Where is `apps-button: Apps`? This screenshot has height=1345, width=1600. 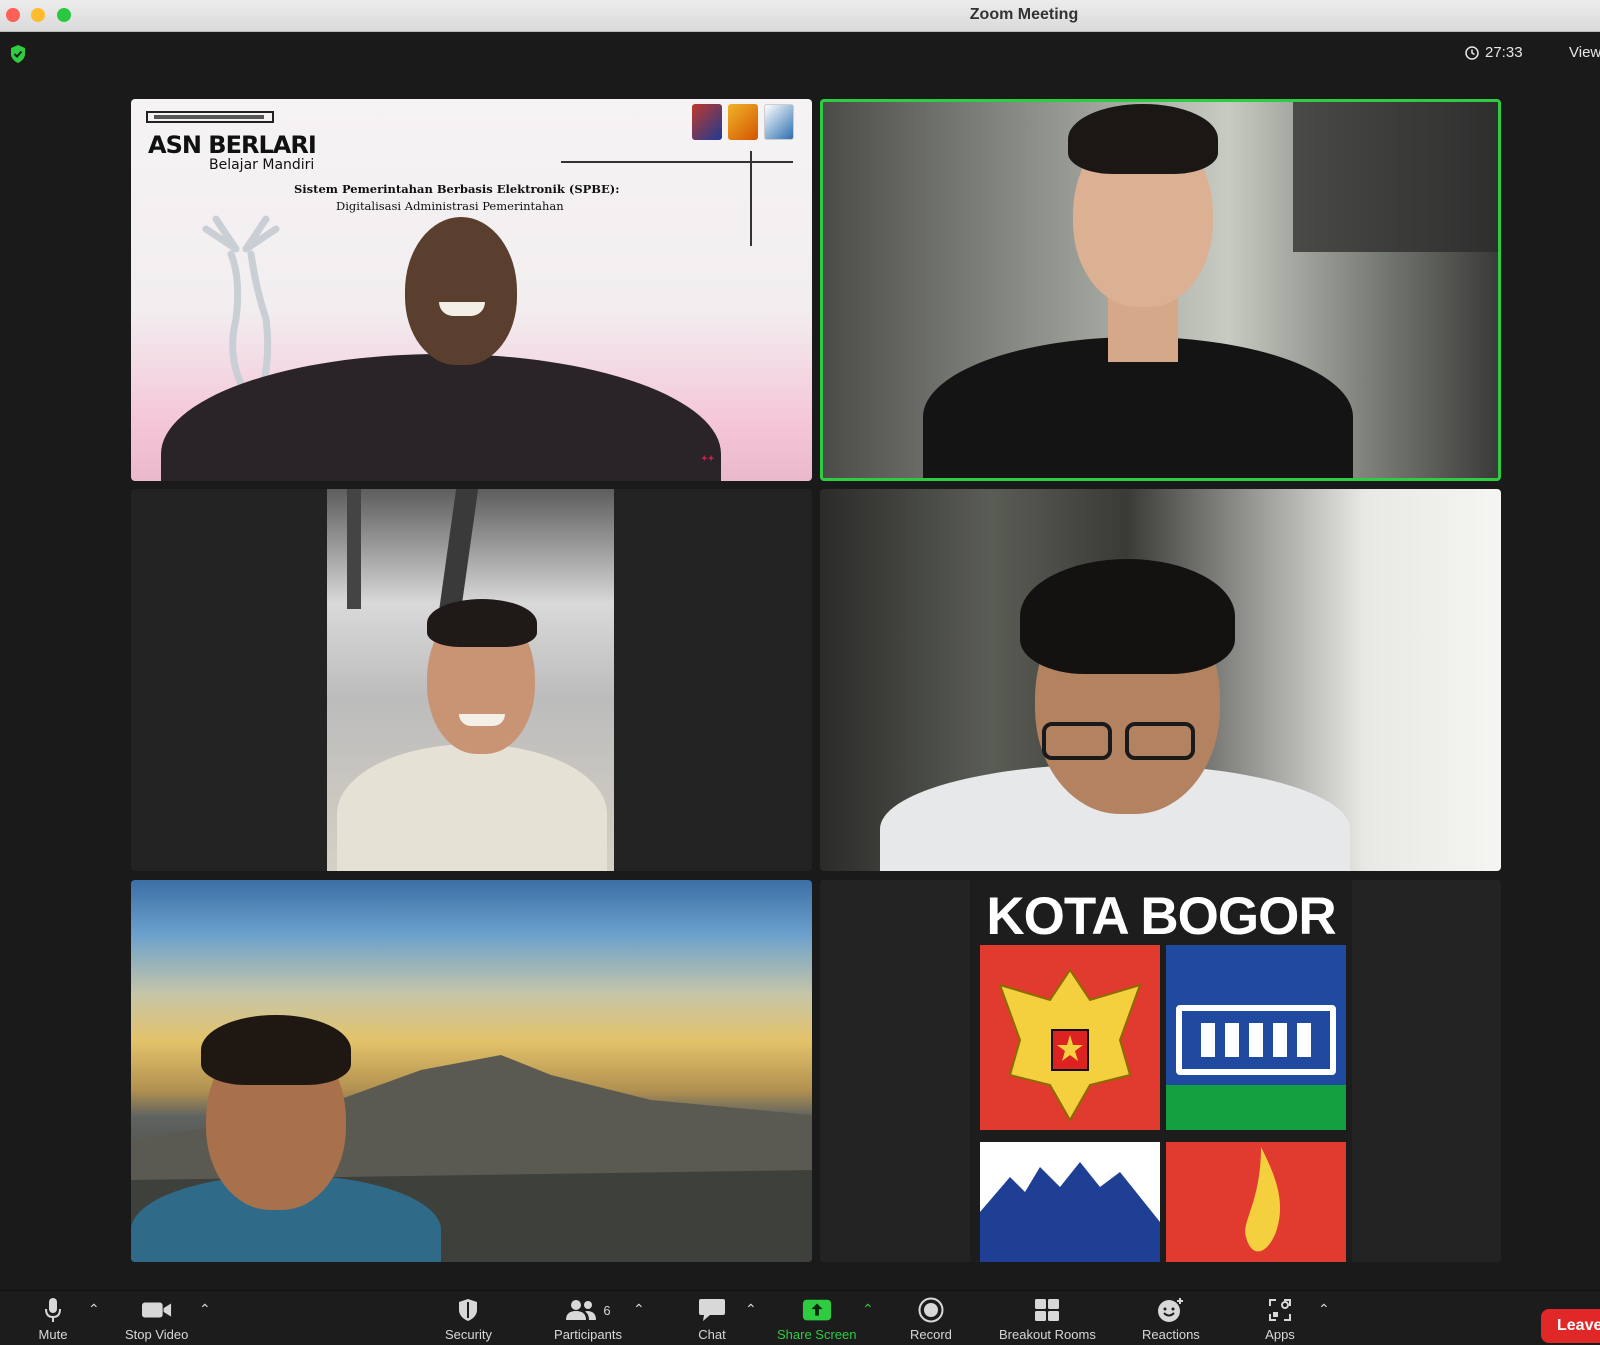 apps-button: Apps is located at coordinates (1280, 1319).